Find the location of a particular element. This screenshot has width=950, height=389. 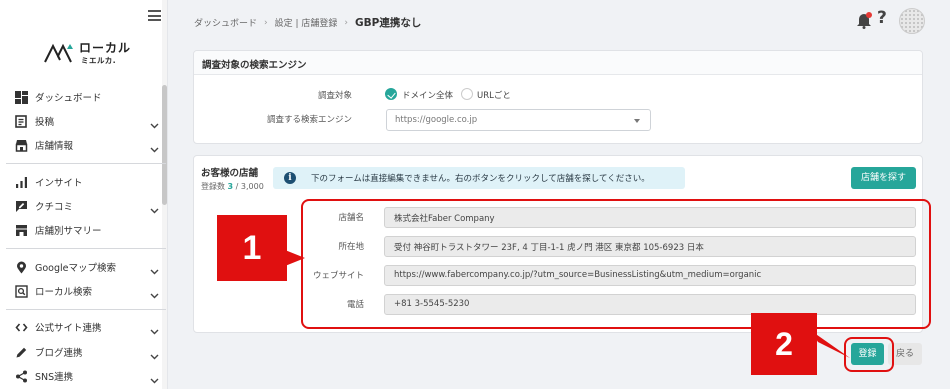

avatar is located at coordinates (912, 21).